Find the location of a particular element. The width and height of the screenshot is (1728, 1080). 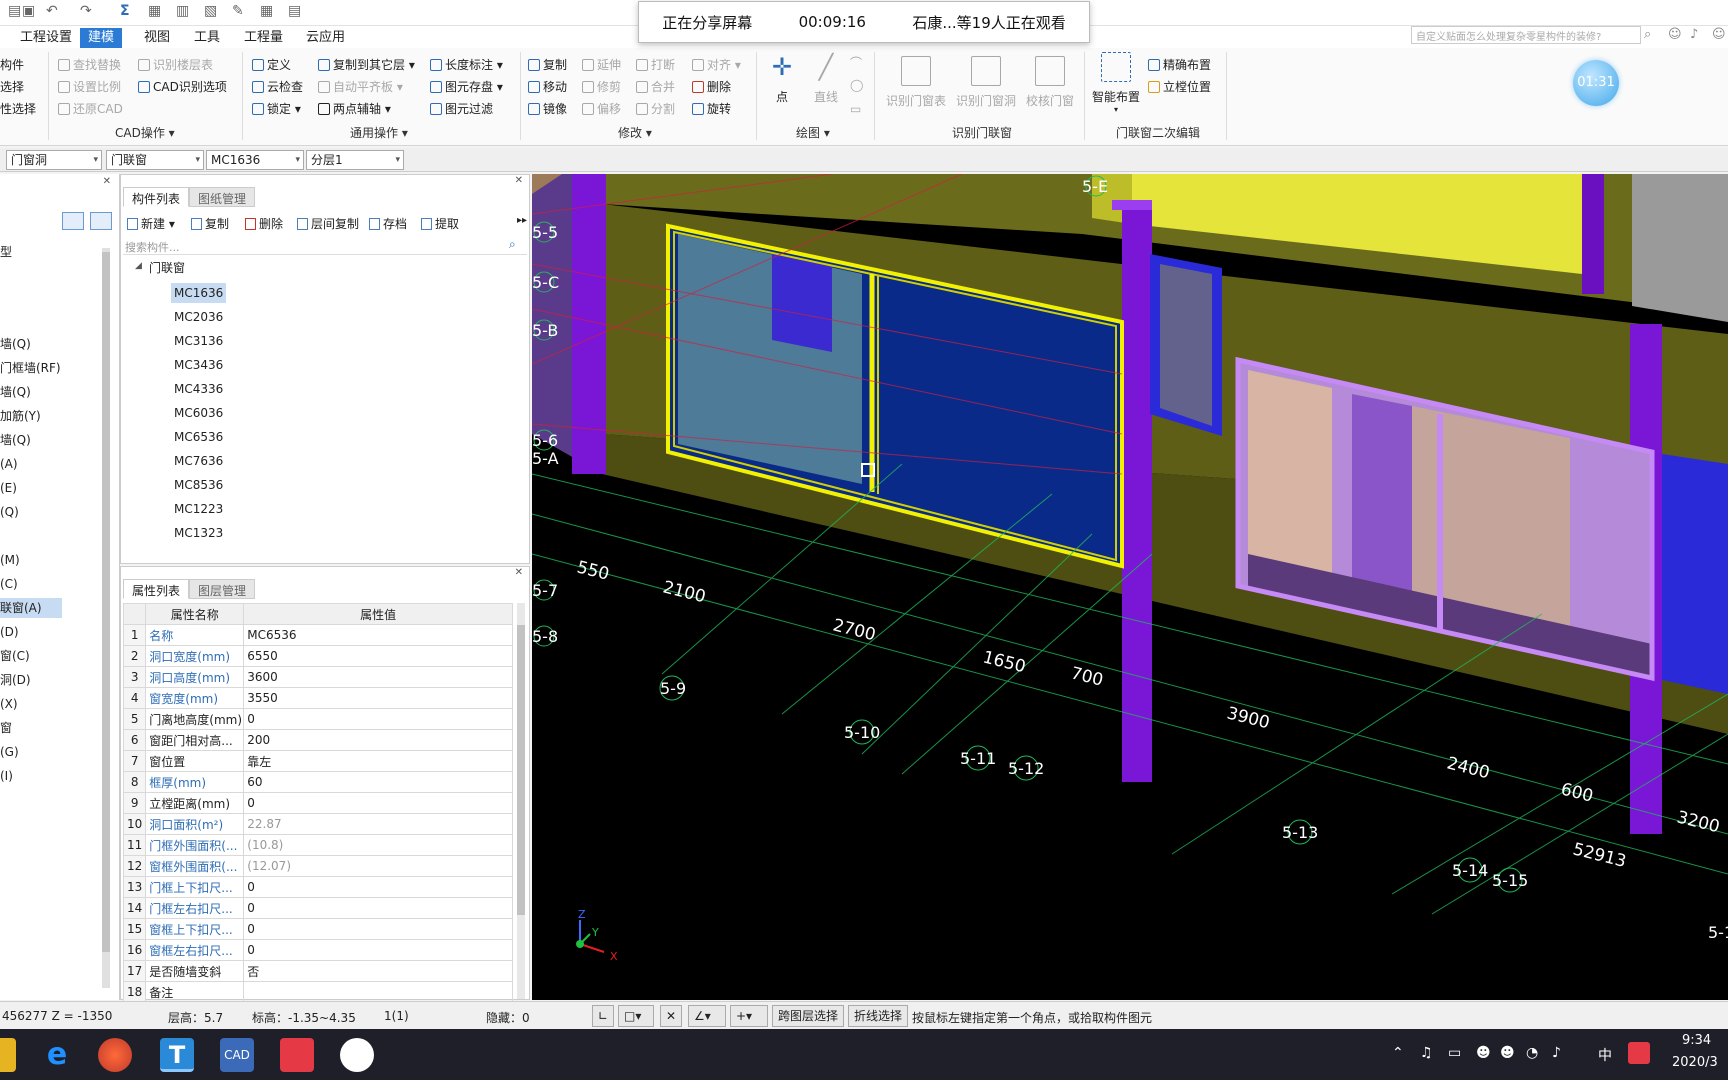

move-button: 移动 is located at coordinates (547, 86).